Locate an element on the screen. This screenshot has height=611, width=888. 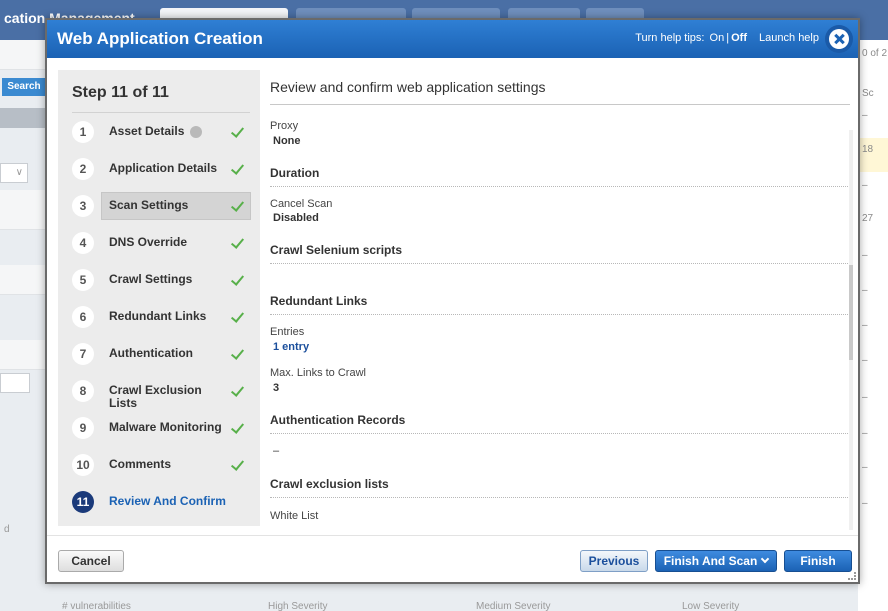
background-footer-col: Low Severity is located at coordinates (711, 606).